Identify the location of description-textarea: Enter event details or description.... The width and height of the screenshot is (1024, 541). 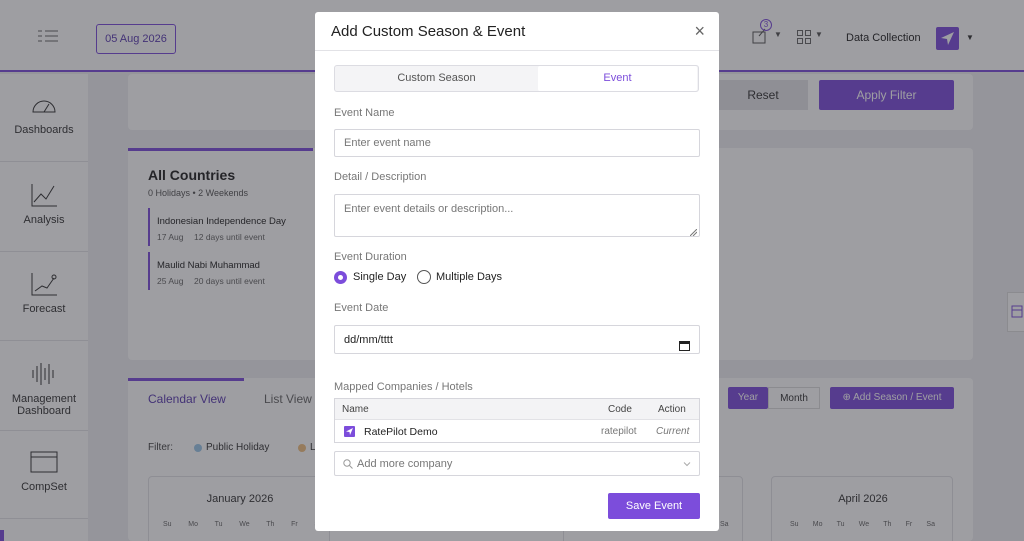
(517, 215).